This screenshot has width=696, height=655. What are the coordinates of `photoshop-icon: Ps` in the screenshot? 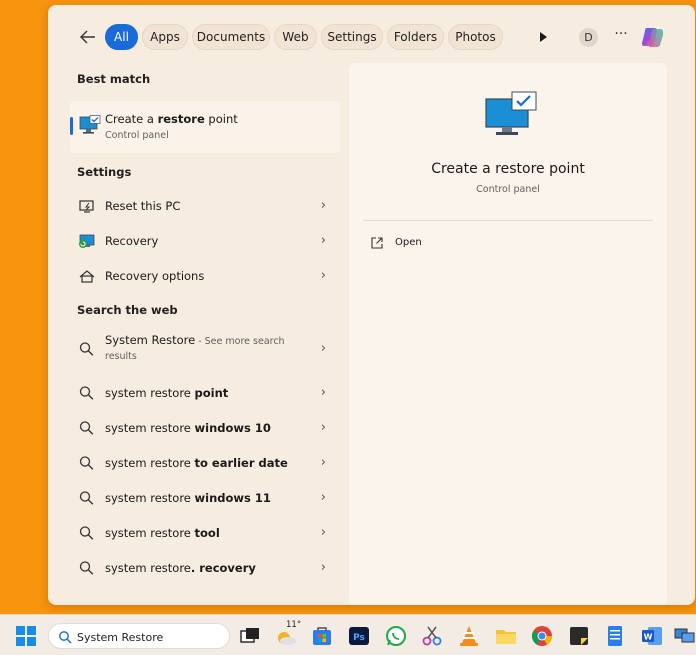 It's located at (359, 636).